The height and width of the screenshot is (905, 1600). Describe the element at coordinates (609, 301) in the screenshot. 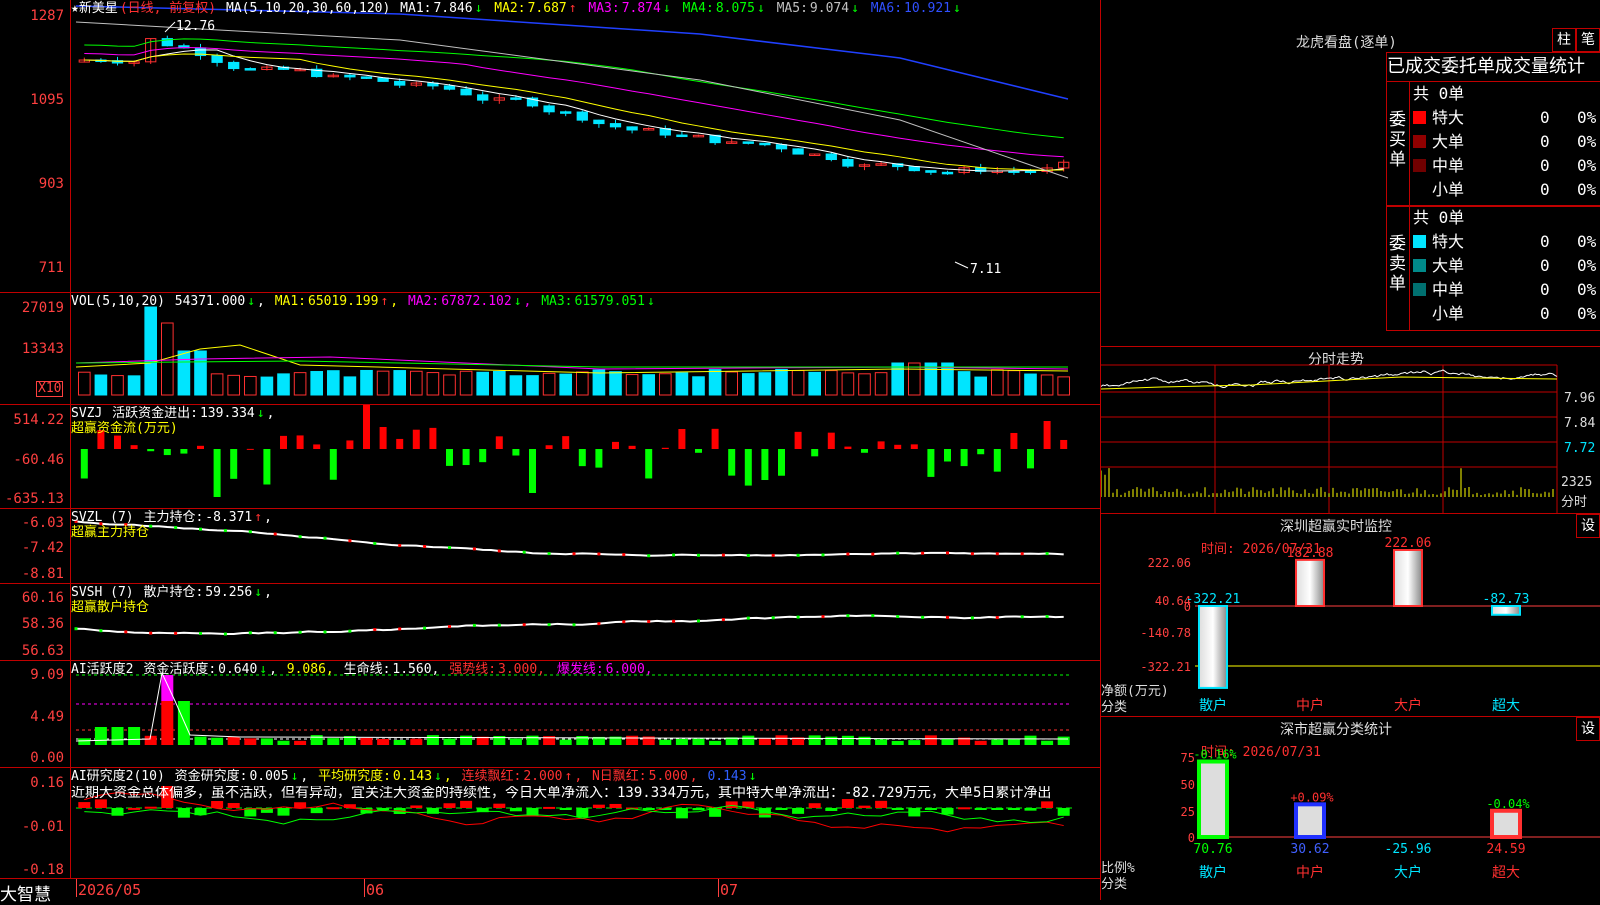

I see `vol-ma3-value: 61579.051` at that location.